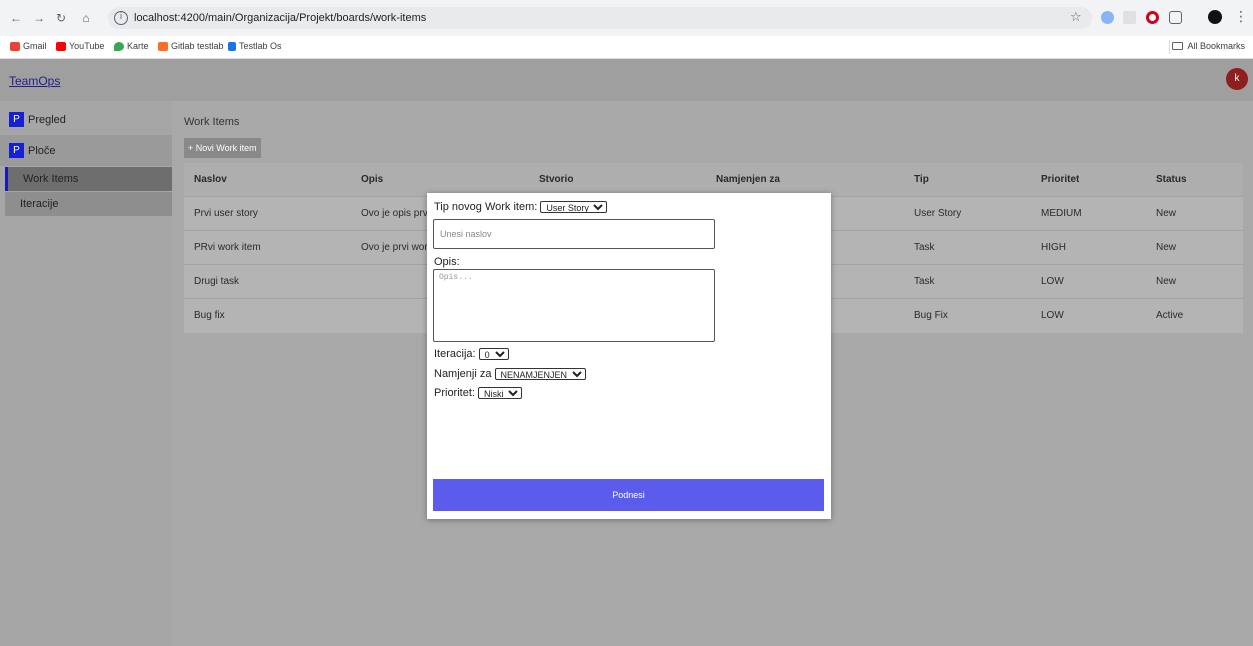 This screenshot has height=646, width=1253. Describe the element at coordinates (1152, 17) in the screenshot. I see `opera-icon` at that location.